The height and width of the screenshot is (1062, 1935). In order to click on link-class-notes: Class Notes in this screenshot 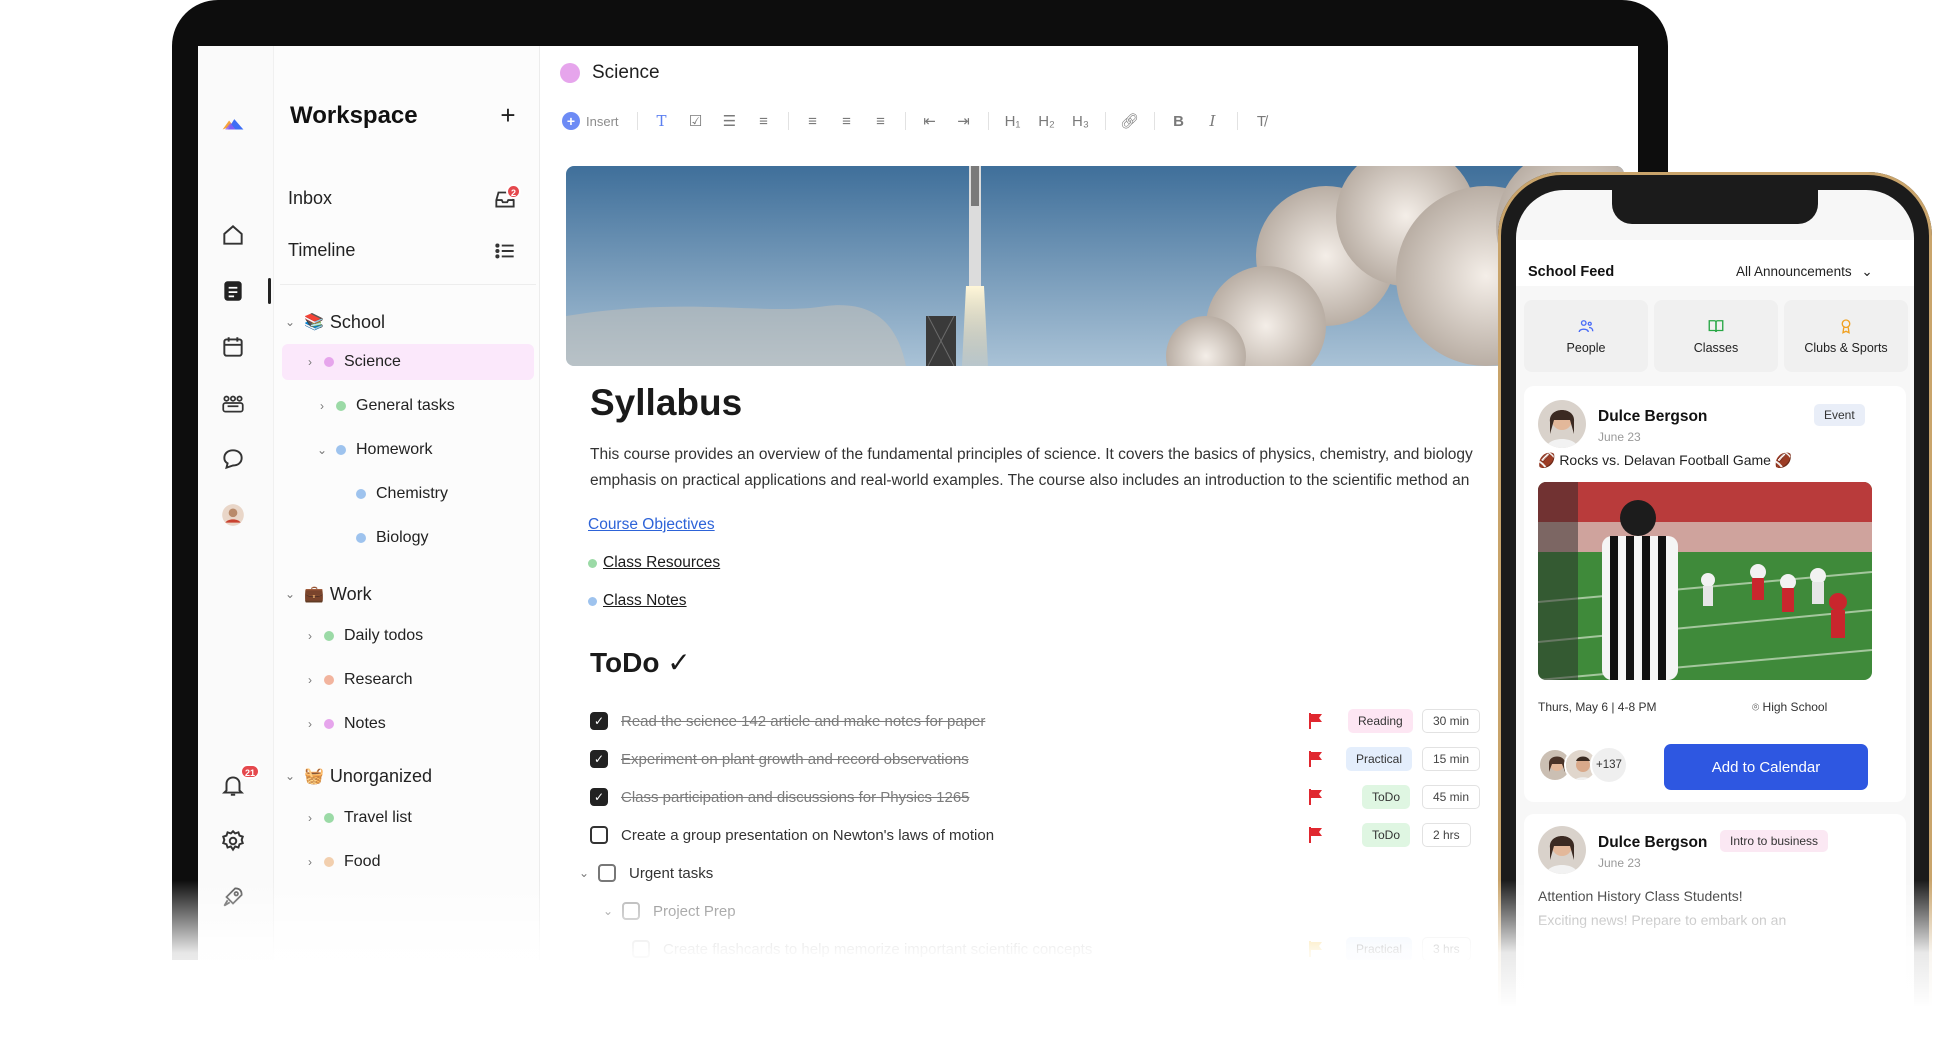, I will do `click(637, 601)`.